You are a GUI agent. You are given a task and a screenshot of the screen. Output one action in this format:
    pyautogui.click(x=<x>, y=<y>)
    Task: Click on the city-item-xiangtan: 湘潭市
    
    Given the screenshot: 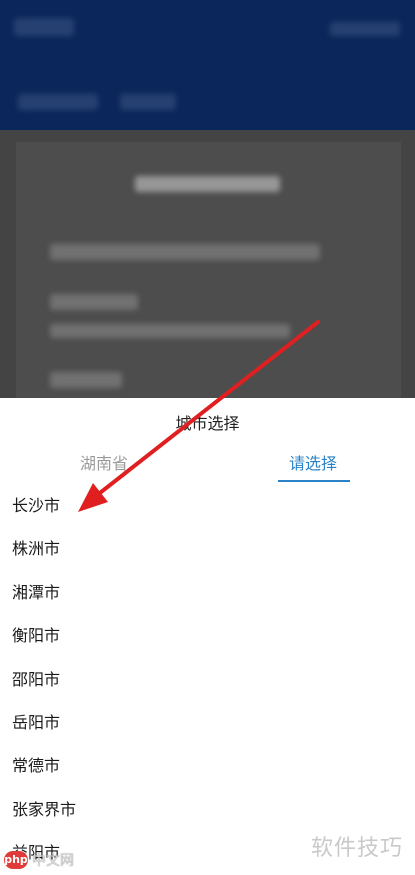 What is the action you would take?
    pyautogui.click(x=207, y=592)
    